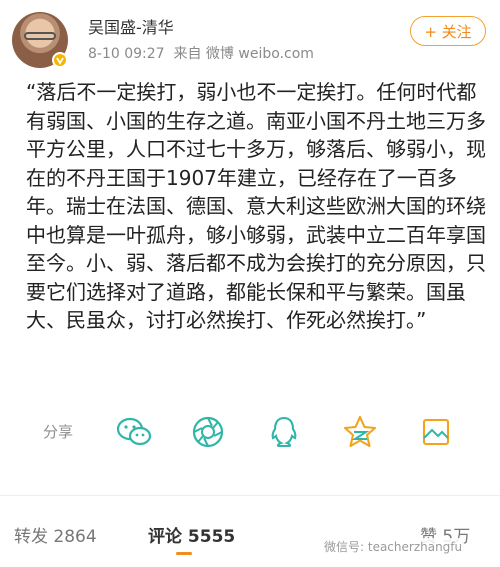  Describe the element at coordinates (126, 54) in the screenshot. I see `post-time: 8-10 09:27` at that location.